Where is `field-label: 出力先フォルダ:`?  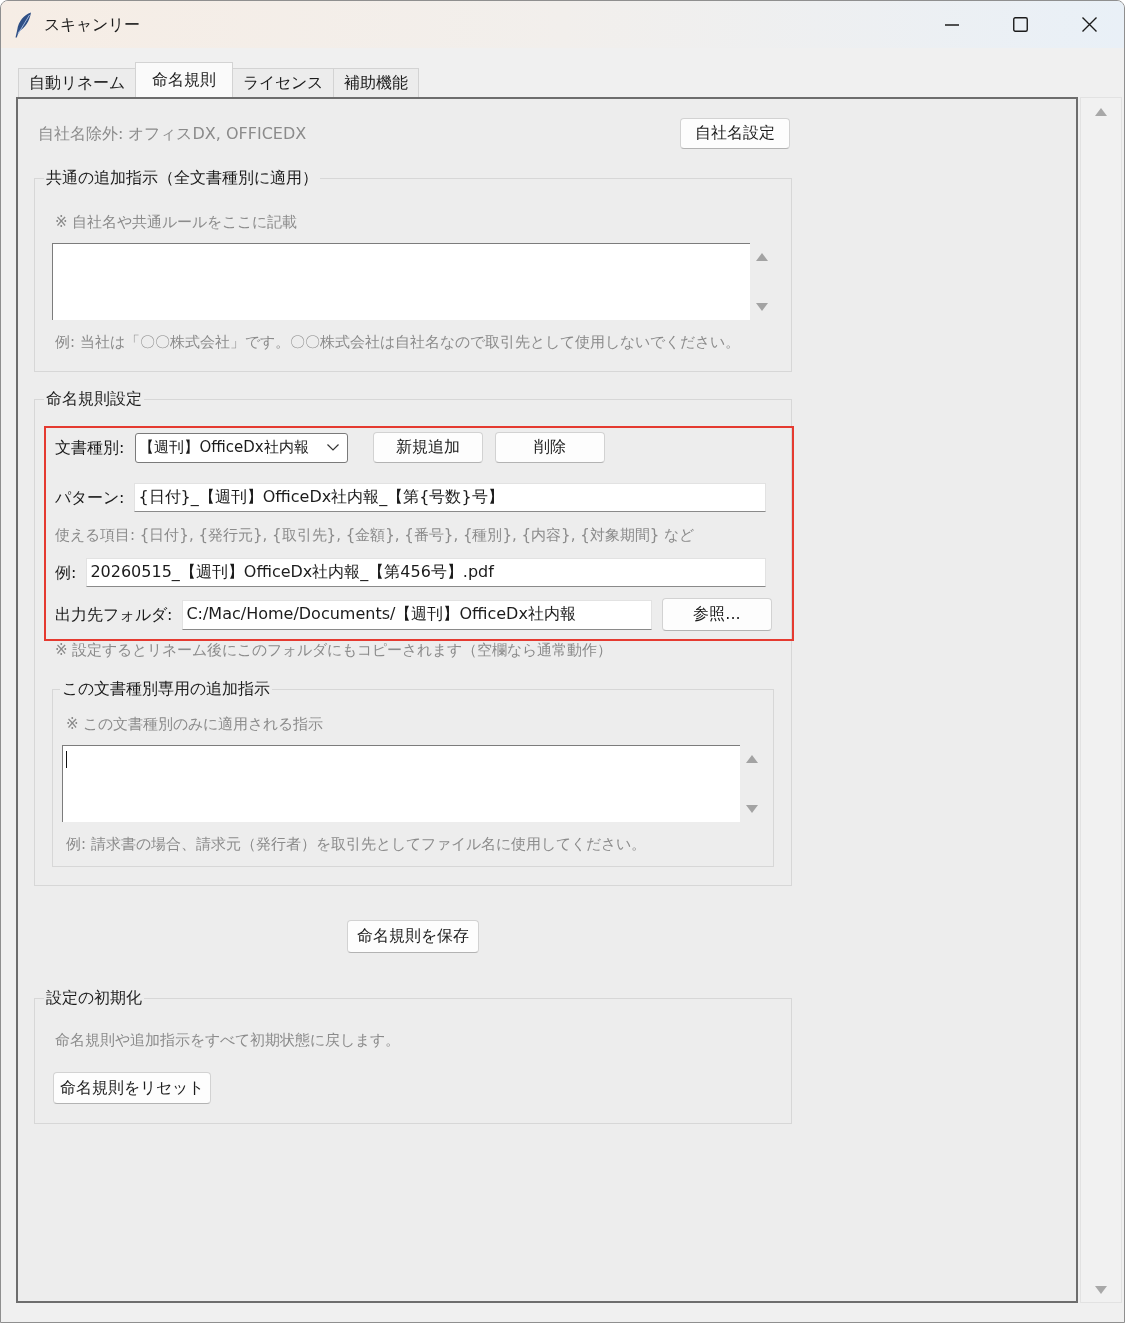 field-label: 出力先フォルダ: is located at coordinates (114, 614).